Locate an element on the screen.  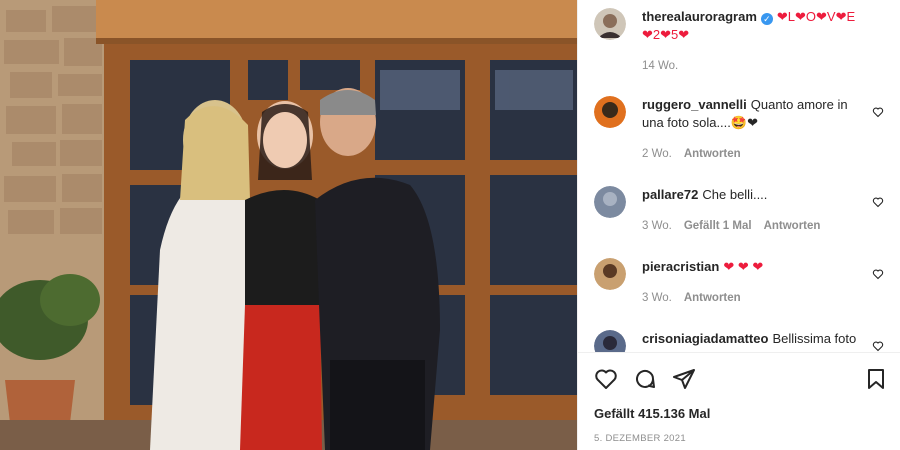
comment-likes: Gefällt 1 Mal is located at coordinates (718, 226).